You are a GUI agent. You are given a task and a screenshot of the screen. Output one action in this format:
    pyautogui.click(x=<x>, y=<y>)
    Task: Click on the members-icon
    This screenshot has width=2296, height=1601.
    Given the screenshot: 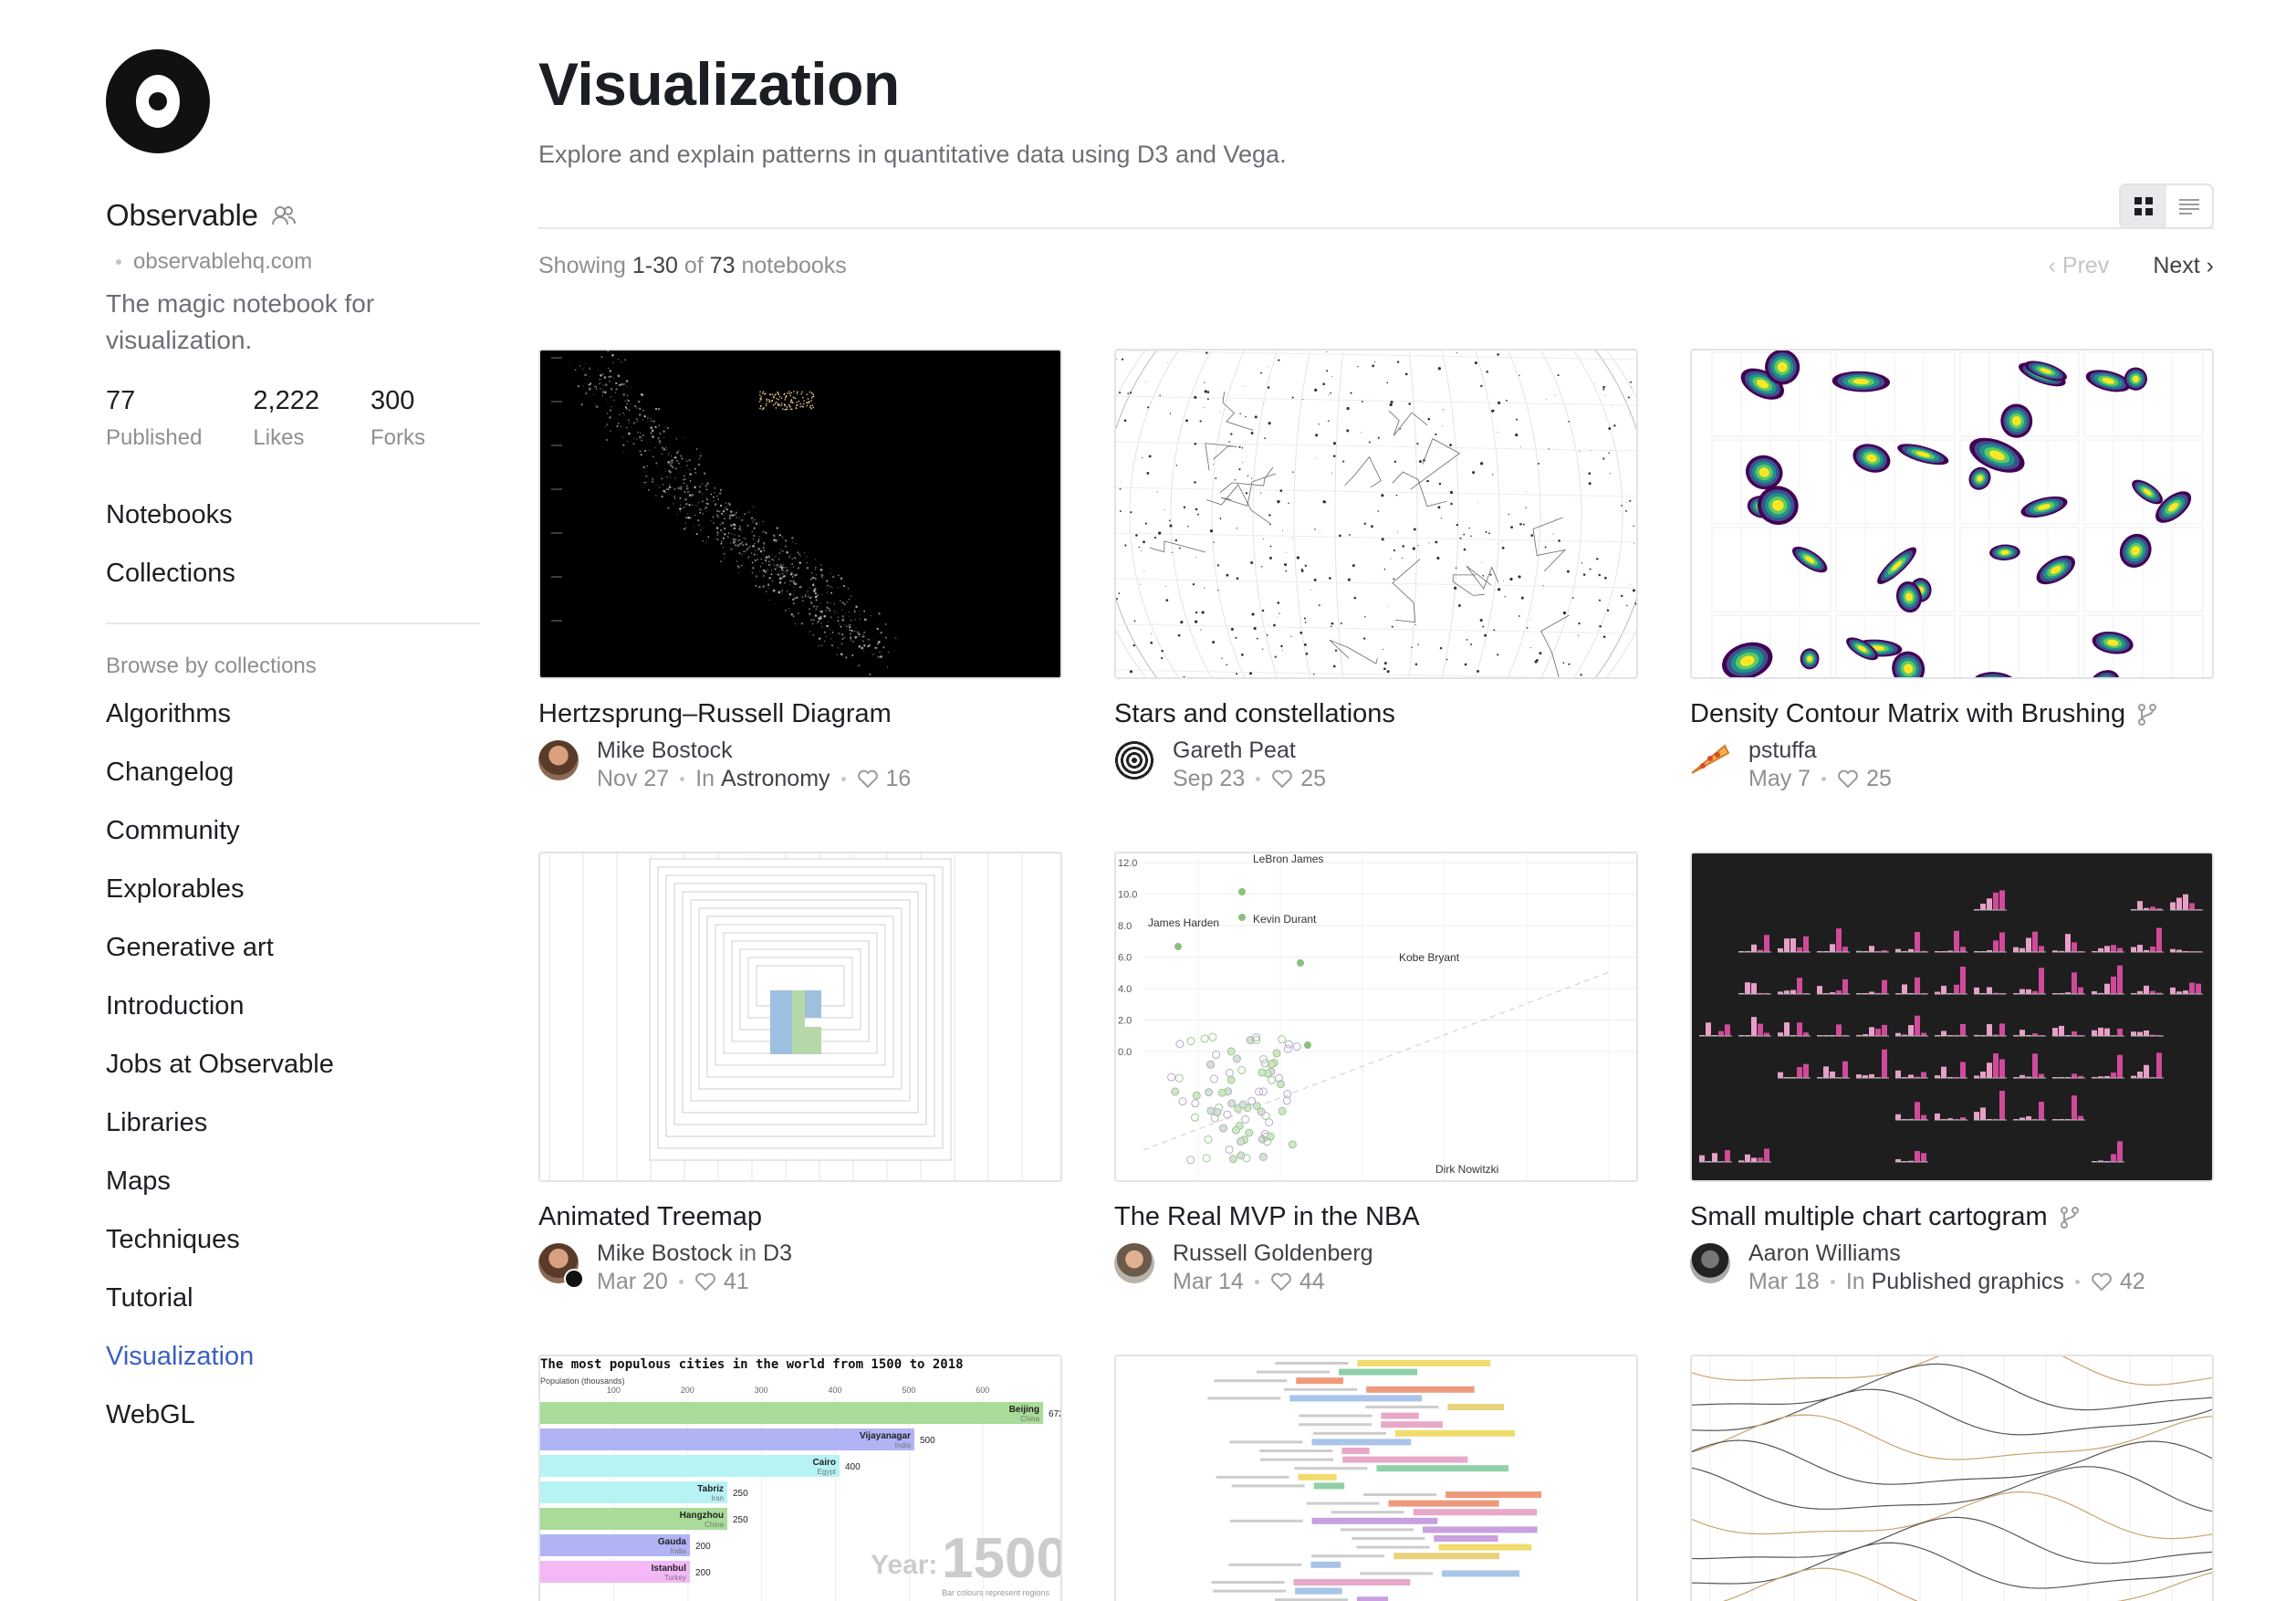 What is the action you would take?
    pyautogui.click(x=284, y=215)
    